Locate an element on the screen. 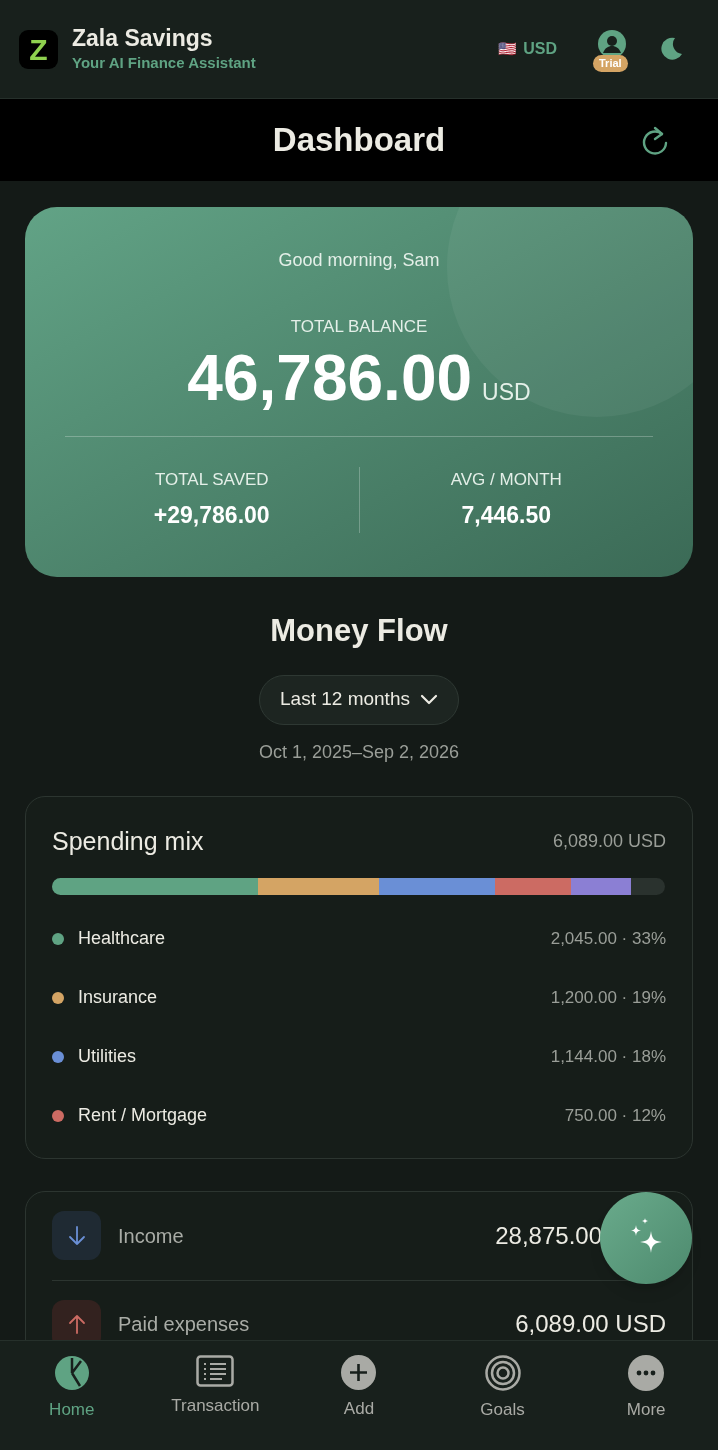 This screenshot has width=718, height=1450. flag-icon: 🇺🇸 is located at coordinates (508, 49).